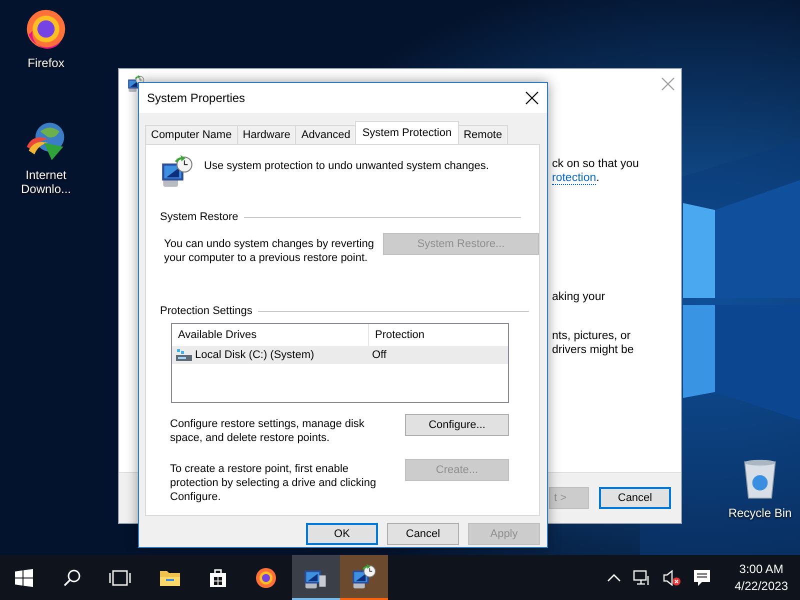  I want to click on notifications-icon, so click(701, 577).